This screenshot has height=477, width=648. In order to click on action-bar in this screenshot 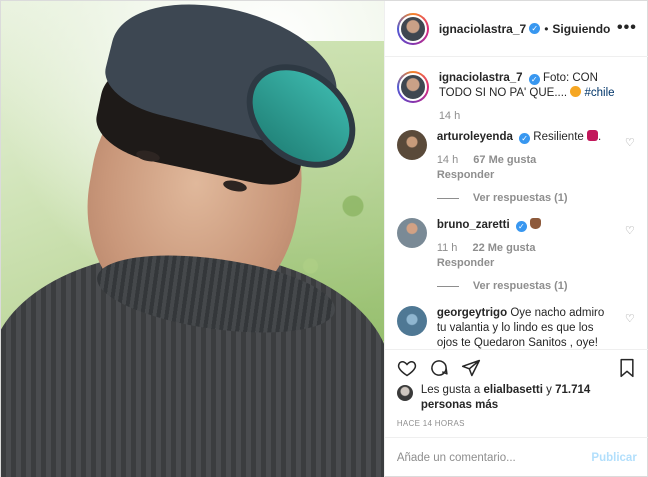, I will do `click(516, 367)`.